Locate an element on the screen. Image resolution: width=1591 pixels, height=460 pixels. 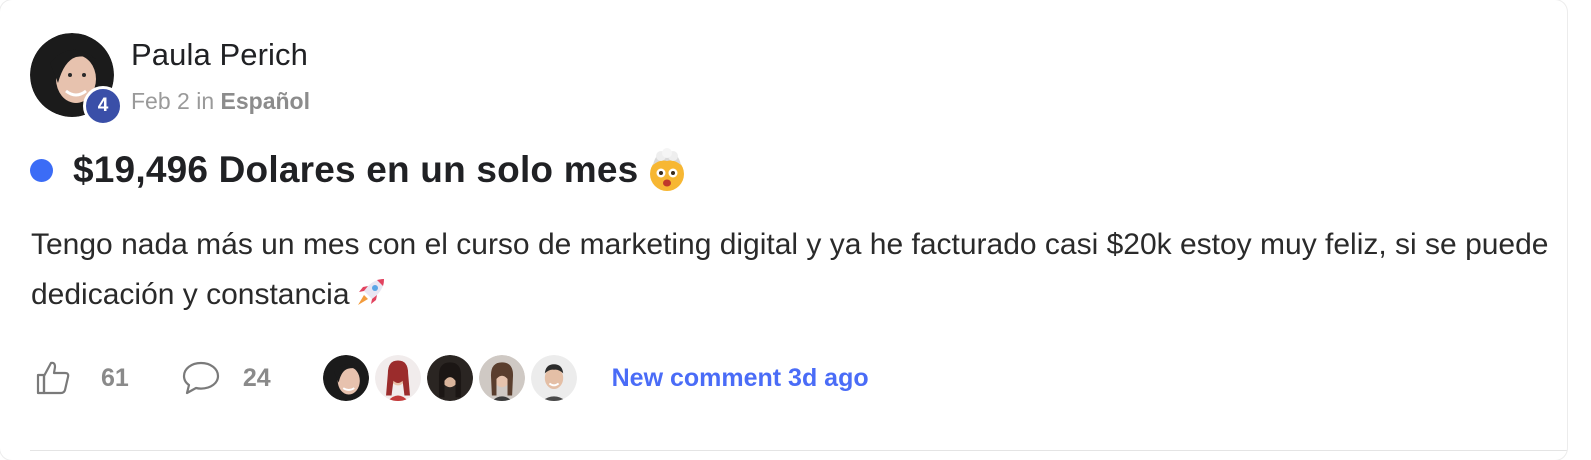
commenter-avatars is located at coordinates (449, 378).